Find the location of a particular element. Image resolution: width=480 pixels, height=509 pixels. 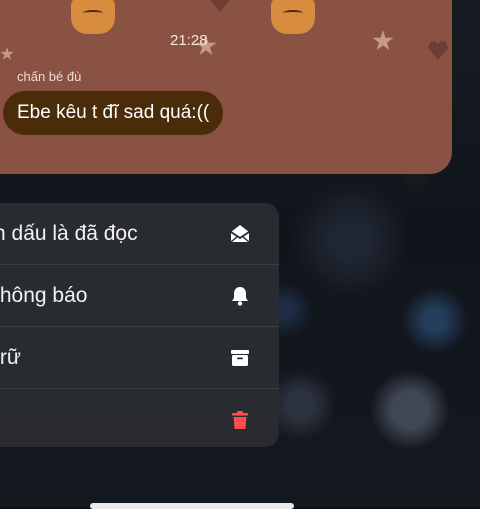

menu-item-label: h dấu là đã đọc is located at coordinates (69, 233).